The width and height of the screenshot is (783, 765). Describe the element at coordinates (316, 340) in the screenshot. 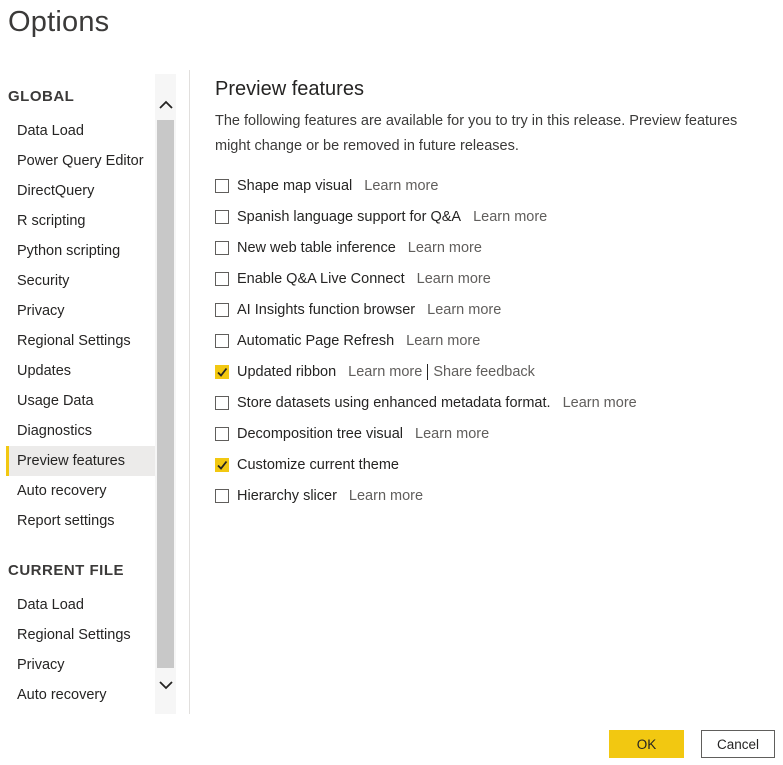

I see `feature-label: Automatic Page Refresh` at that location.